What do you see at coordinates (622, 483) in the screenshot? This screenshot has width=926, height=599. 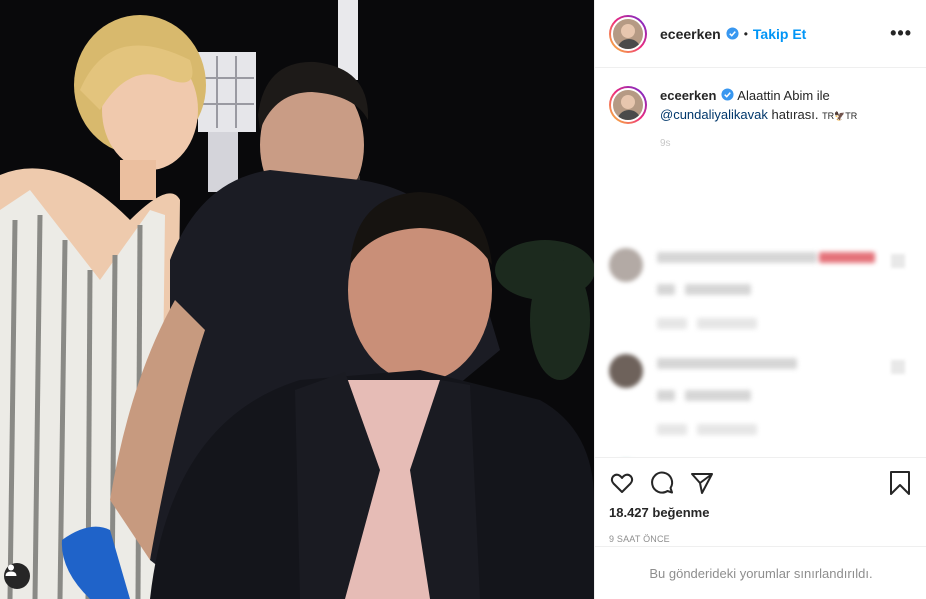 I see `heart-icon` at bounding box center [622, 483].